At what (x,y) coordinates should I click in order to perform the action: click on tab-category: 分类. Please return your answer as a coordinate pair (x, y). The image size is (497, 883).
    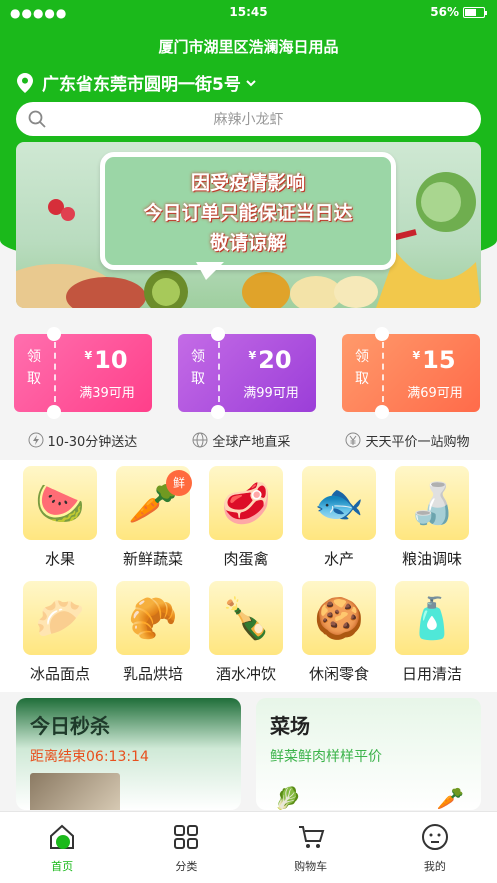
    Looking at the image, I should click on (186, 847).